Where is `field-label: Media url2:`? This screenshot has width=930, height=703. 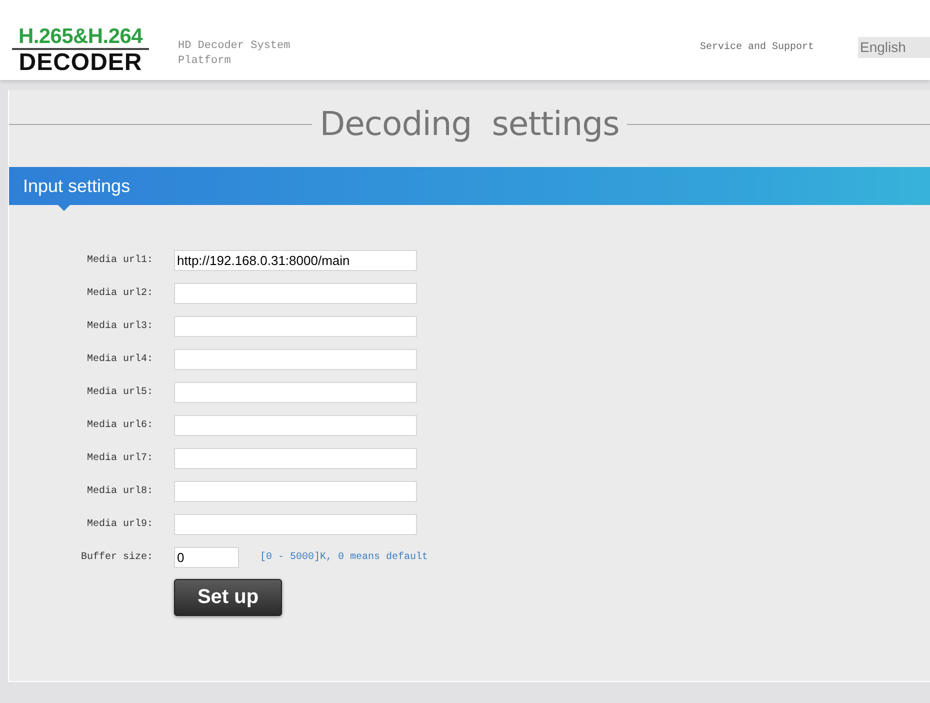 field-label: Media url2: is located at coordinates (119, 293).